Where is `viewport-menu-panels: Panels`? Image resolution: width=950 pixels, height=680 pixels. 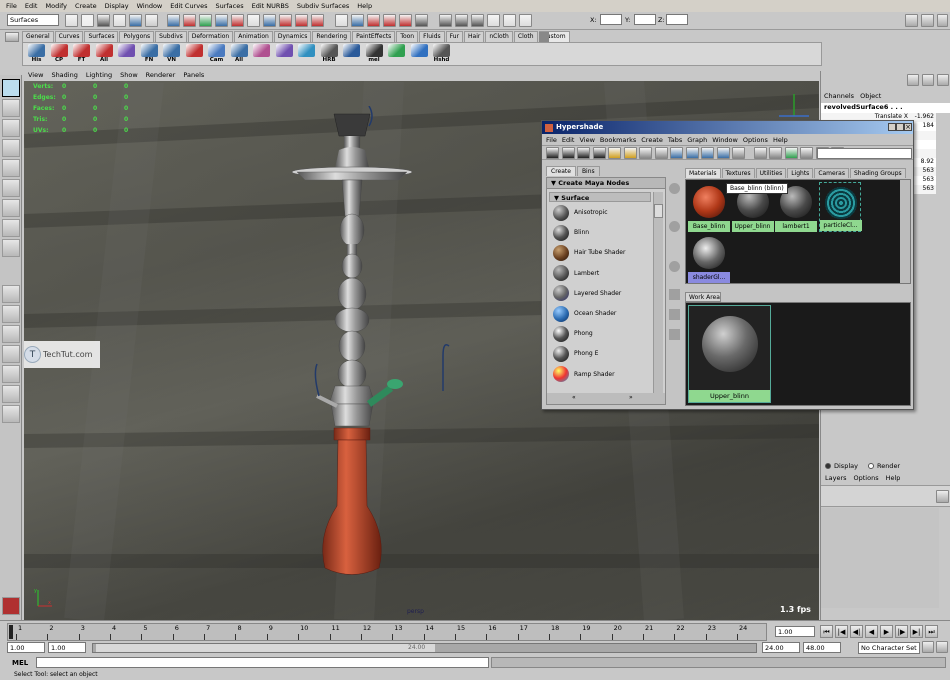
viewport-menu-panels: Panels is located at coordinates (193, 76).